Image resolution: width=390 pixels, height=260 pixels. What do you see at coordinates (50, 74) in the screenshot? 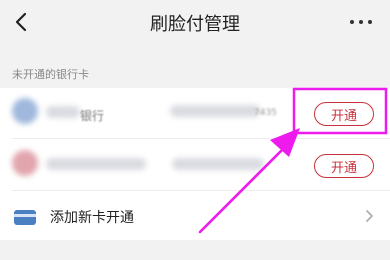
I see `section-header-unactivated-cards: 未开通的银行卡` at bounding box center [50, 74].